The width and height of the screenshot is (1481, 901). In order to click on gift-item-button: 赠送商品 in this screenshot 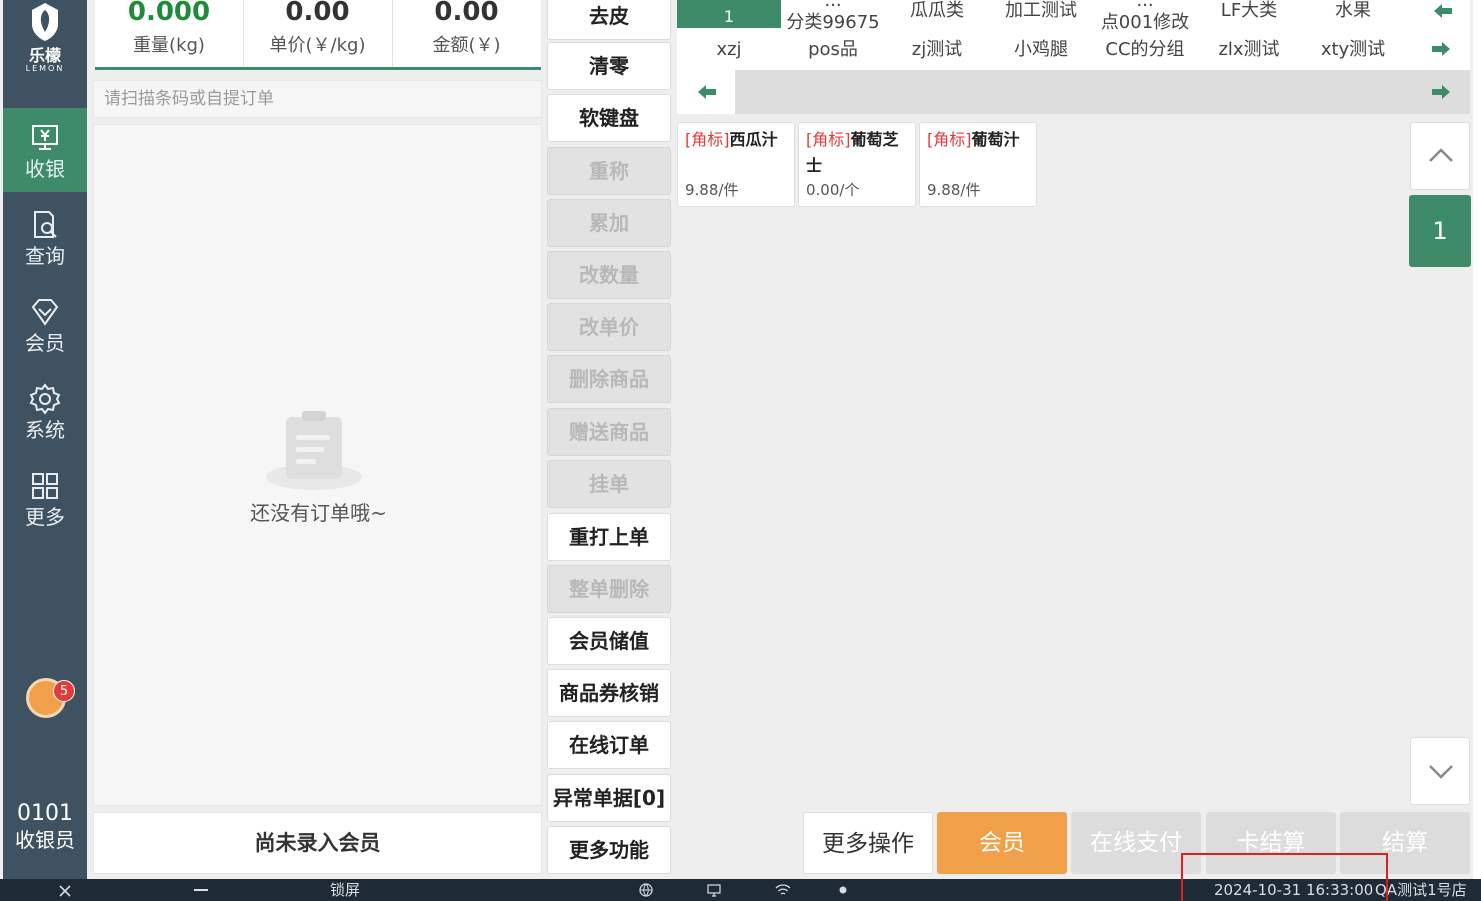, I will do `click(609, 432)`.